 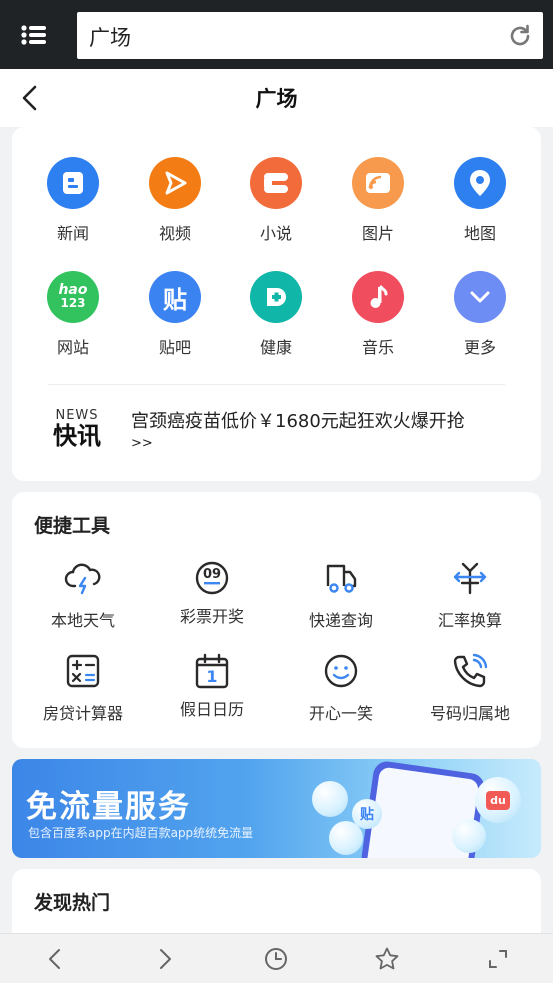 I want to click on app-more: 更多, so click(x=480, y=314).